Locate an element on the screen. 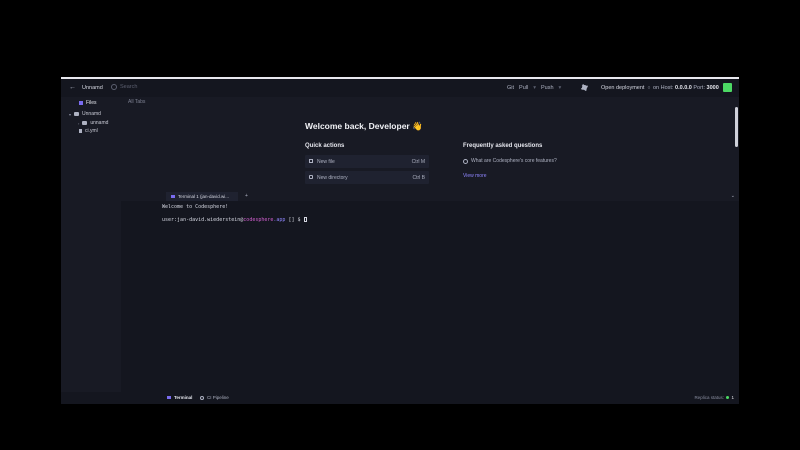 Image resolution: width=800 pixels, height=450 pixels. search-box: Search is located at coordinates (124, 87).